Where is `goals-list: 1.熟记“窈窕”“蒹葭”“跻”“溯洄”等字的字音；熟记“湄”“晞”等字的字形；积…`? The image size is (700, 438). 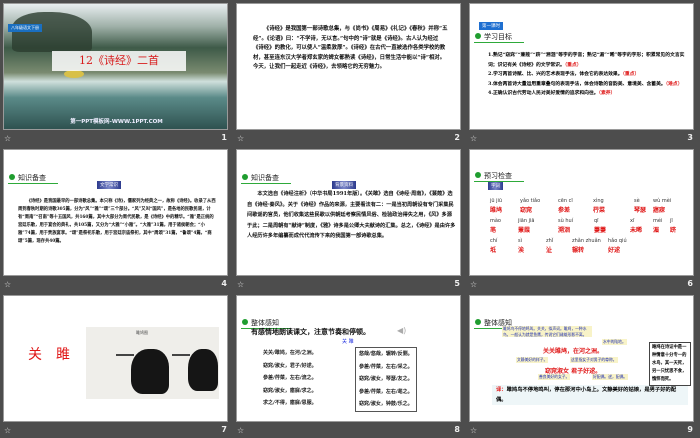 goals-list: 1.熟记“窈窕”“蒹葭”“跻”“溯洄”等字的字音；熟记“湄”“晞”等字的字形；积… is located at coordinates (588, 75).